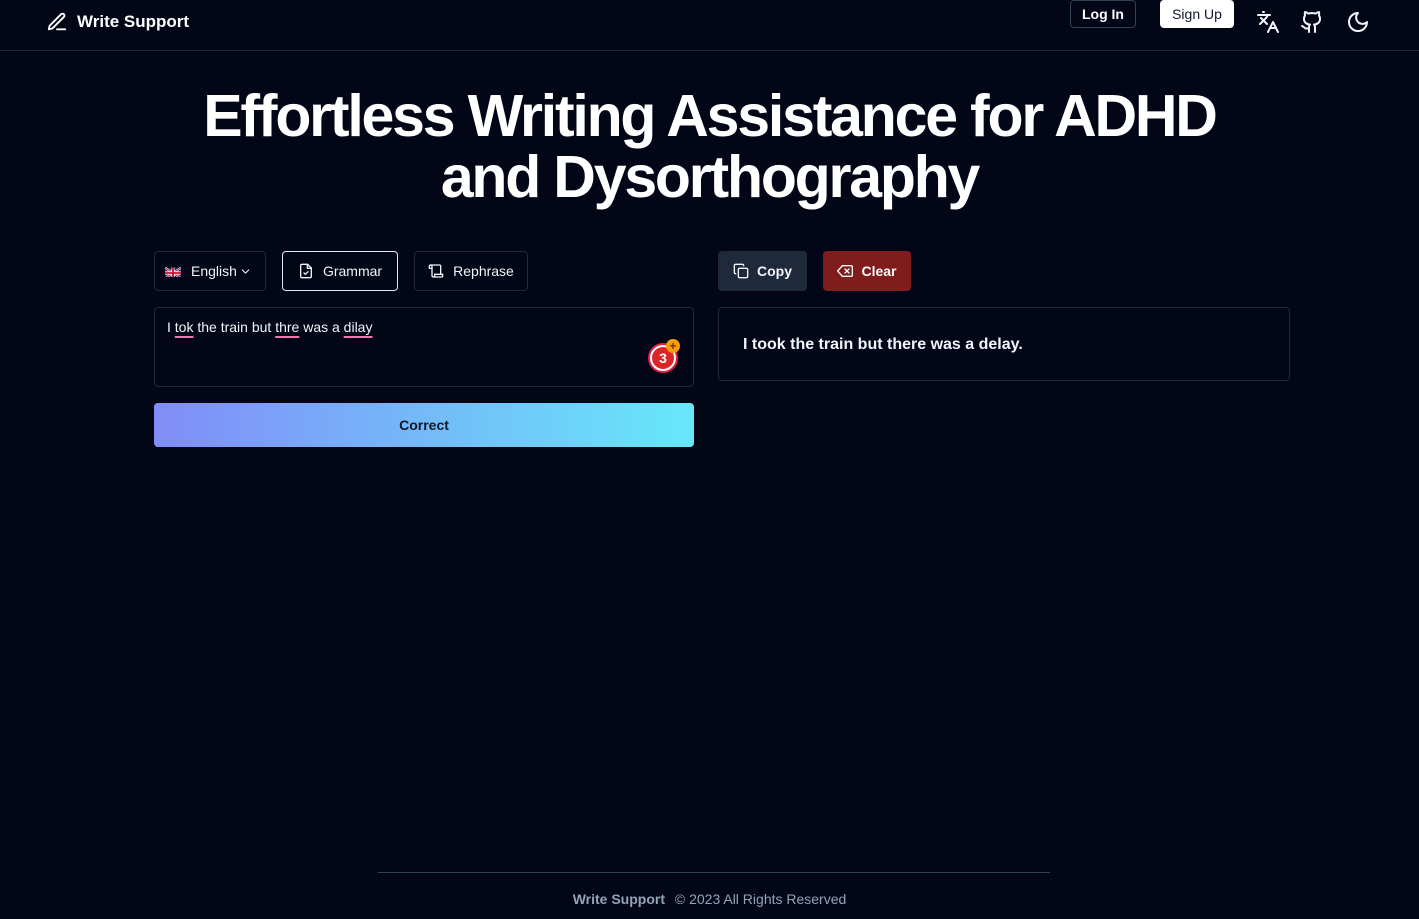 This screenshot has width=1419, height=919. I want to click on grammar-mode-button: Grammar, so click(340, 271).